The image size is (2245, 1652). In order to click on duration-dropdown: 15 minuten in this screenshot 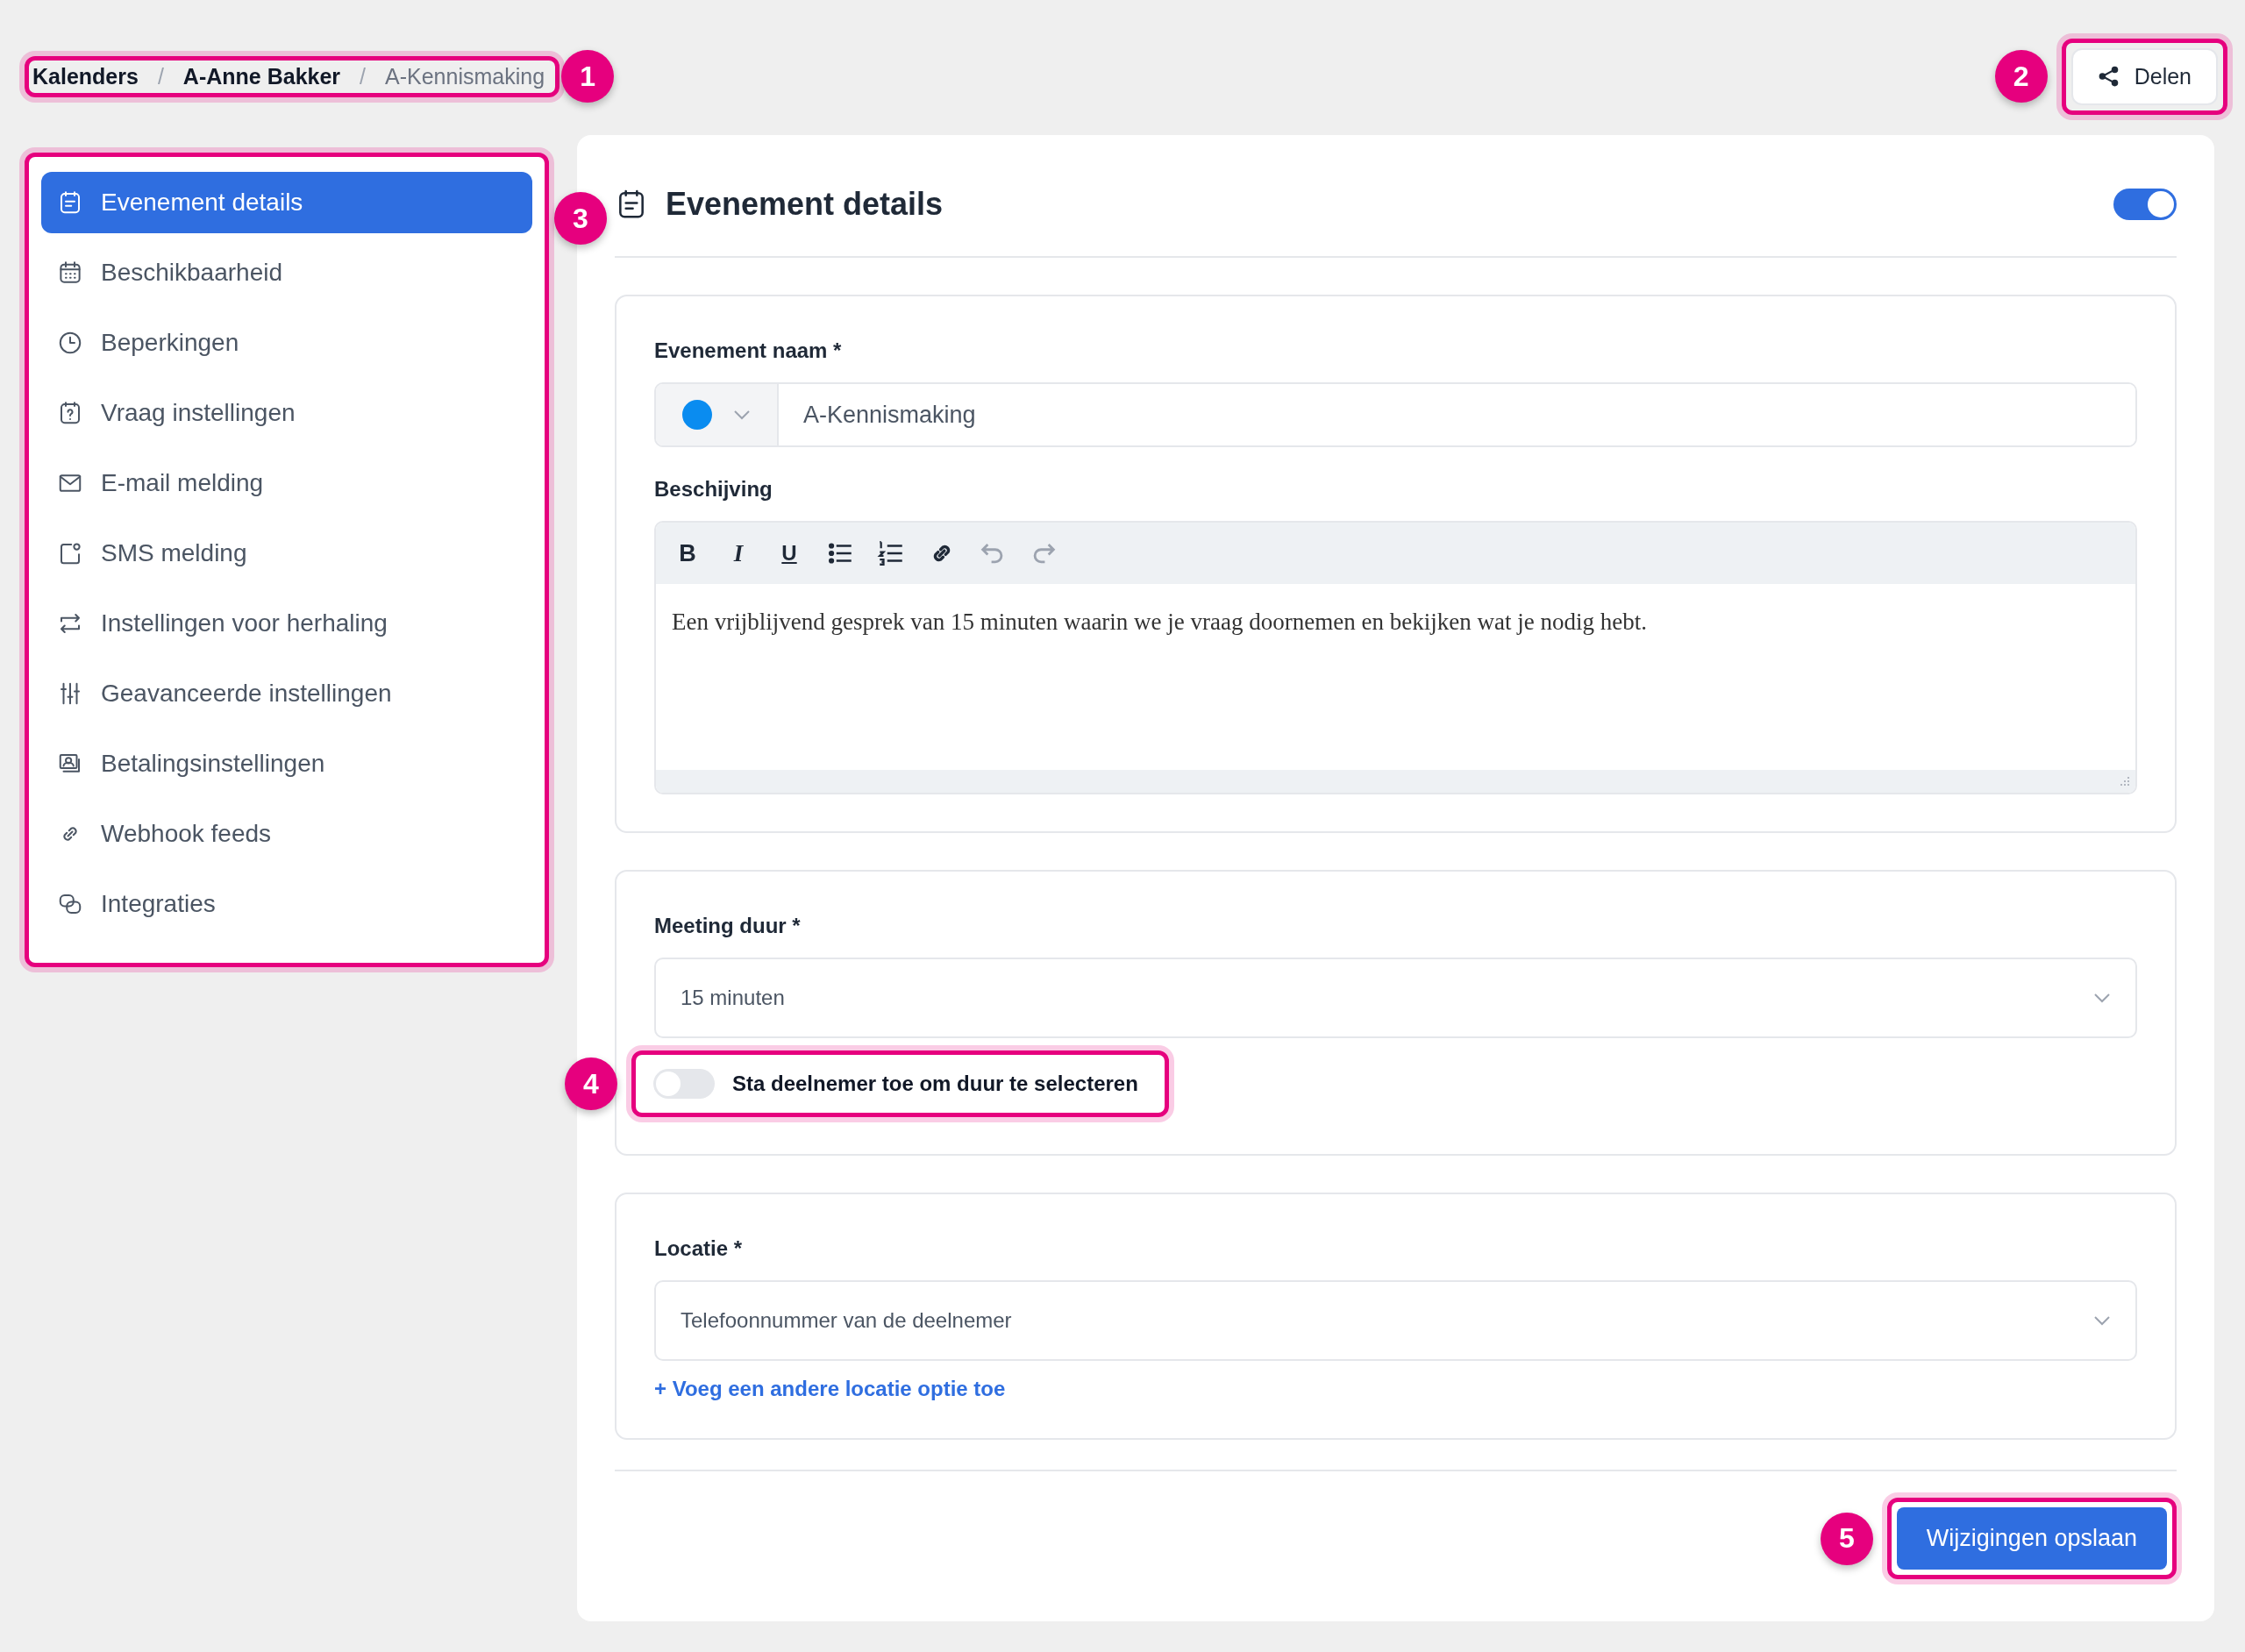, I will do `click(1395, 998)`.